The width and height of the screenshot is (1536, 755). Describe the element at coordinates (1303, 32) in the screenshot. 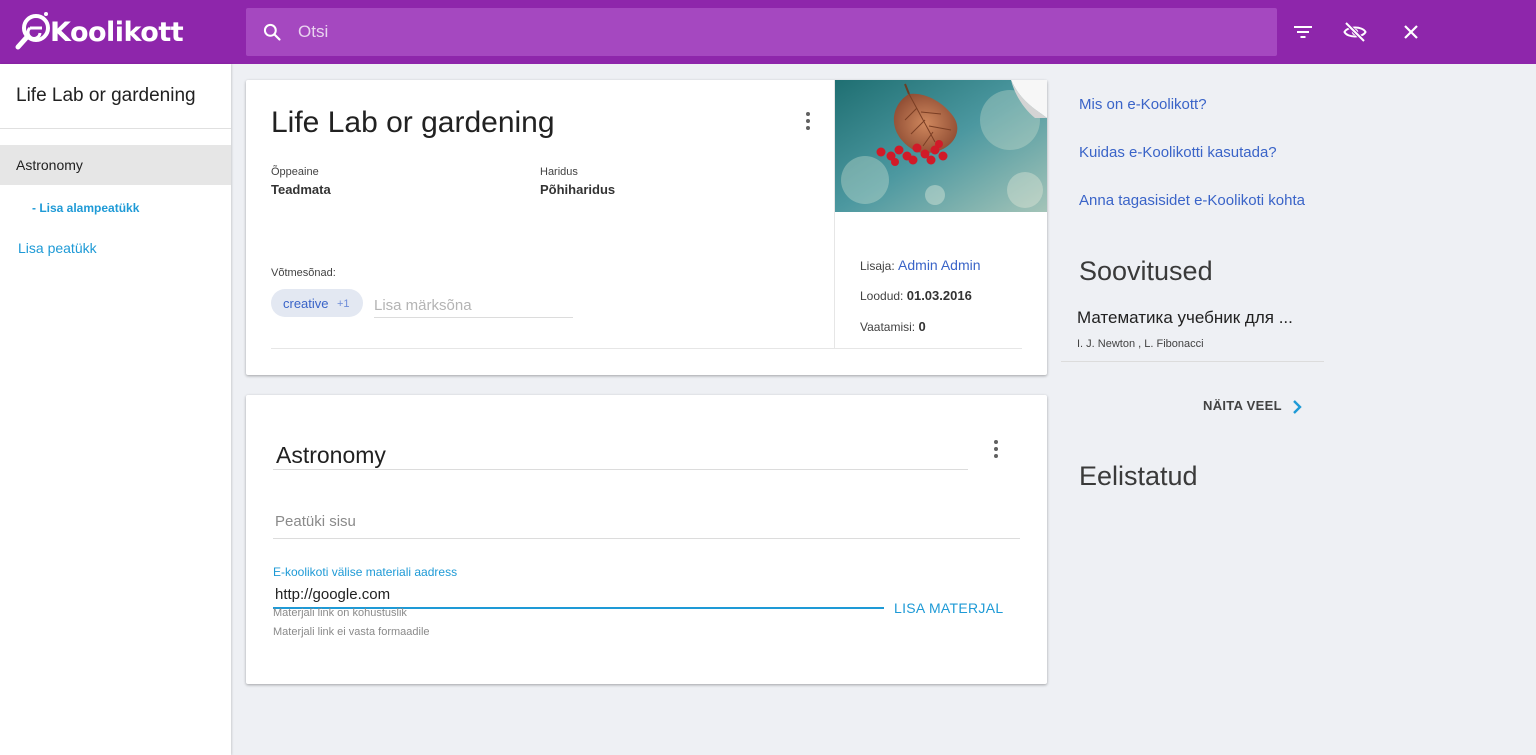

I see `filter-icon` at that location.